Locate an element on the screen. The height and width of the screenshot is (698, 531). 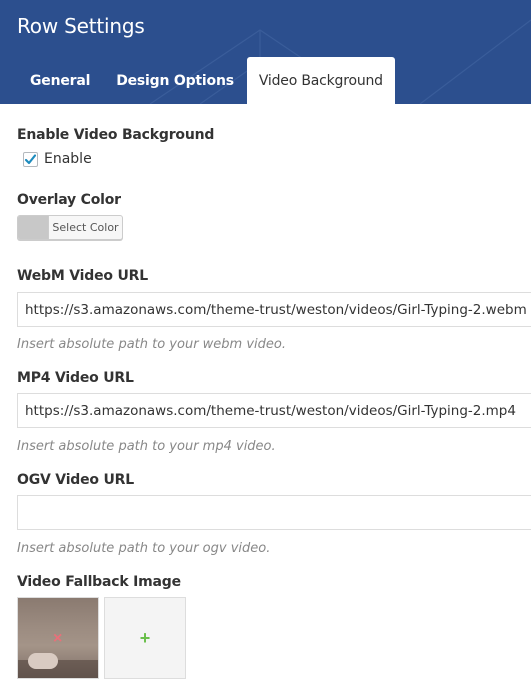
color-swatch is located at coordinates (33, 227).